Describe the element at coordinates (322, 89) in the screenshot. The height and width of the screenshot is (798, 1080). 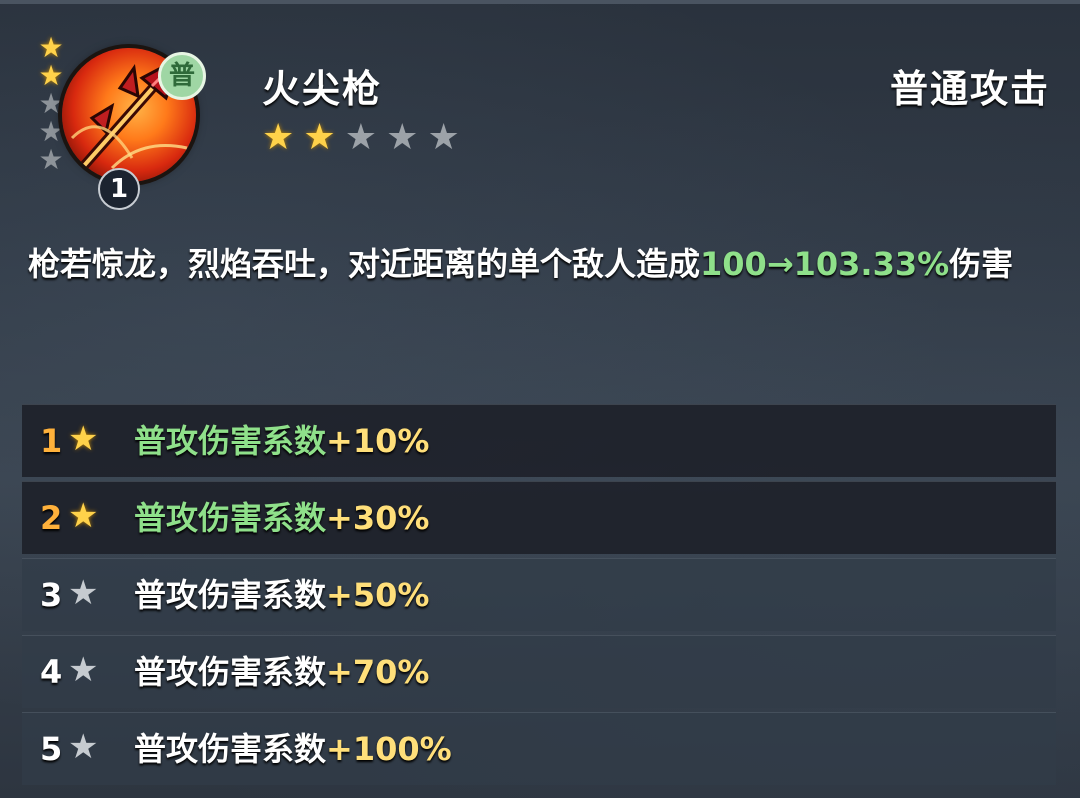
I see `skill-name: 火尖枪` at that location.